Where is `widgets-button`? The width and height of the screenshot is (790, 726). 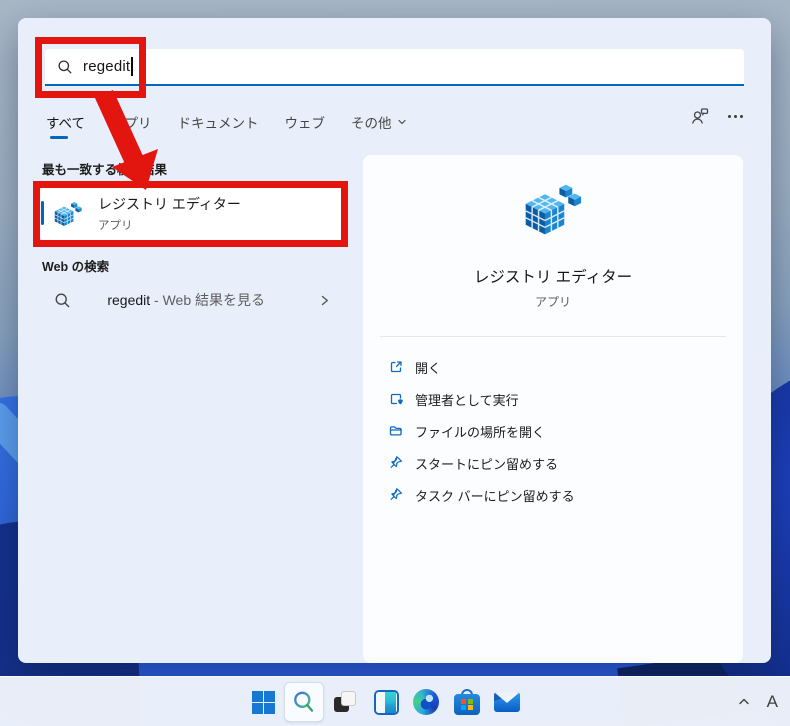 widgets-button is located at coordinates (386, 702).